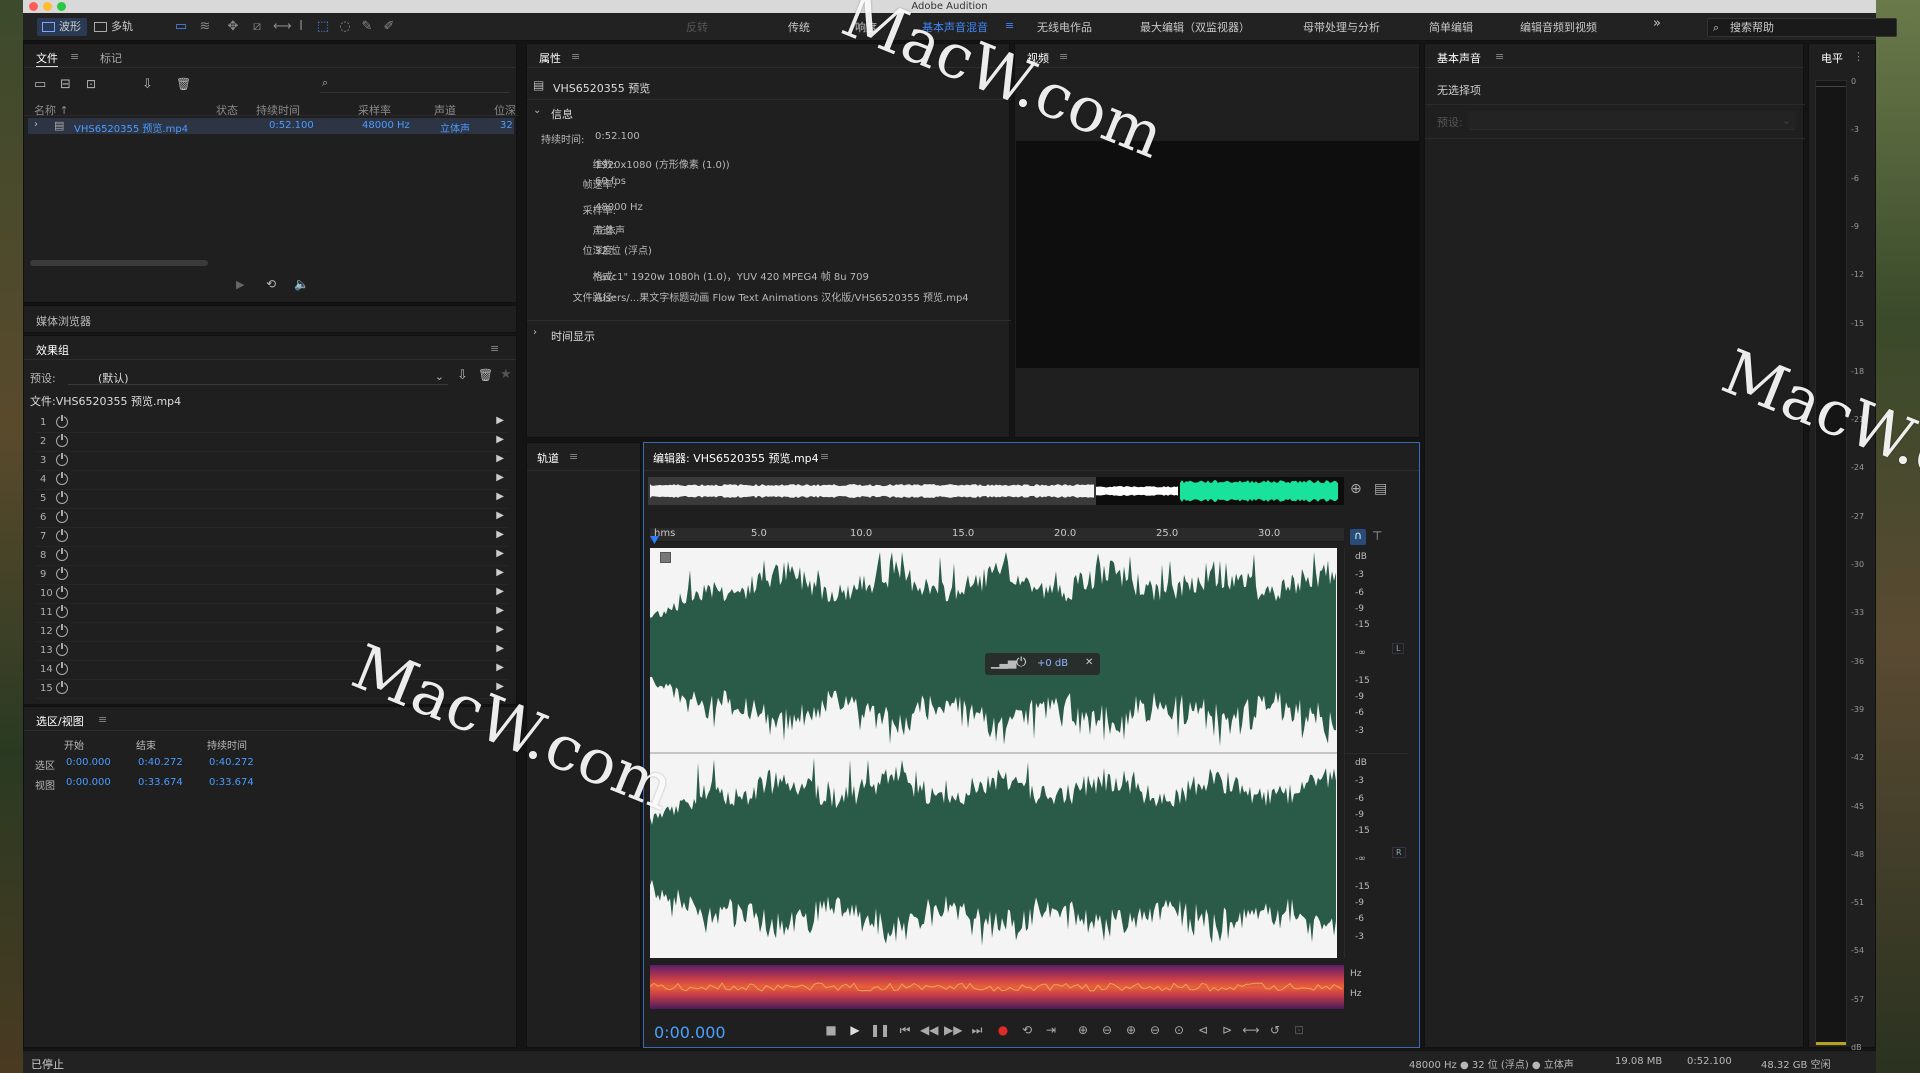  I want to click on pin-hud-icon: ✕, so click(1089, 662).